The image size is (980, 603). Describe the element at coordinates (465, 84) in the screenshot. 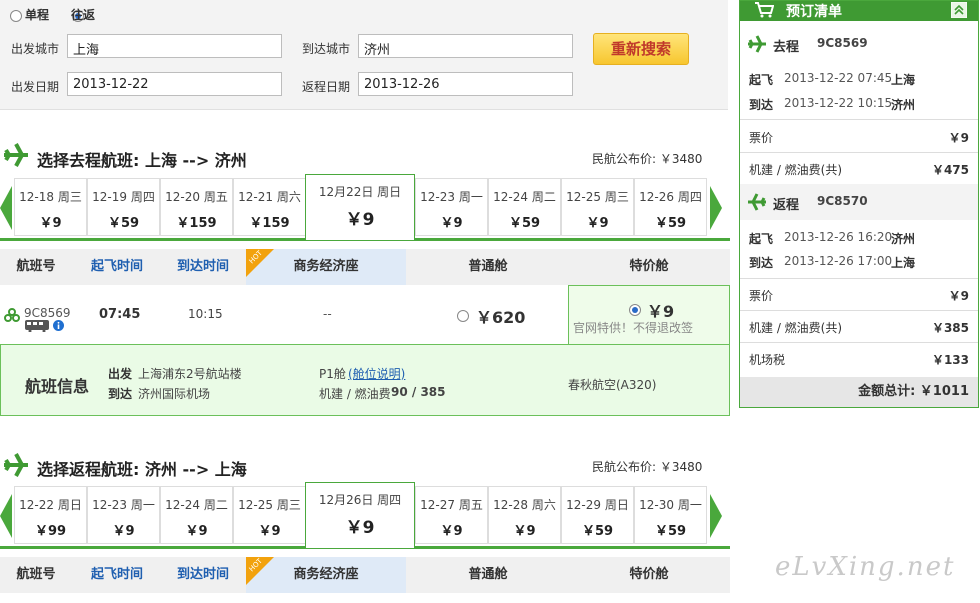

I see `return-date-input: 2013-12-26` at that location.